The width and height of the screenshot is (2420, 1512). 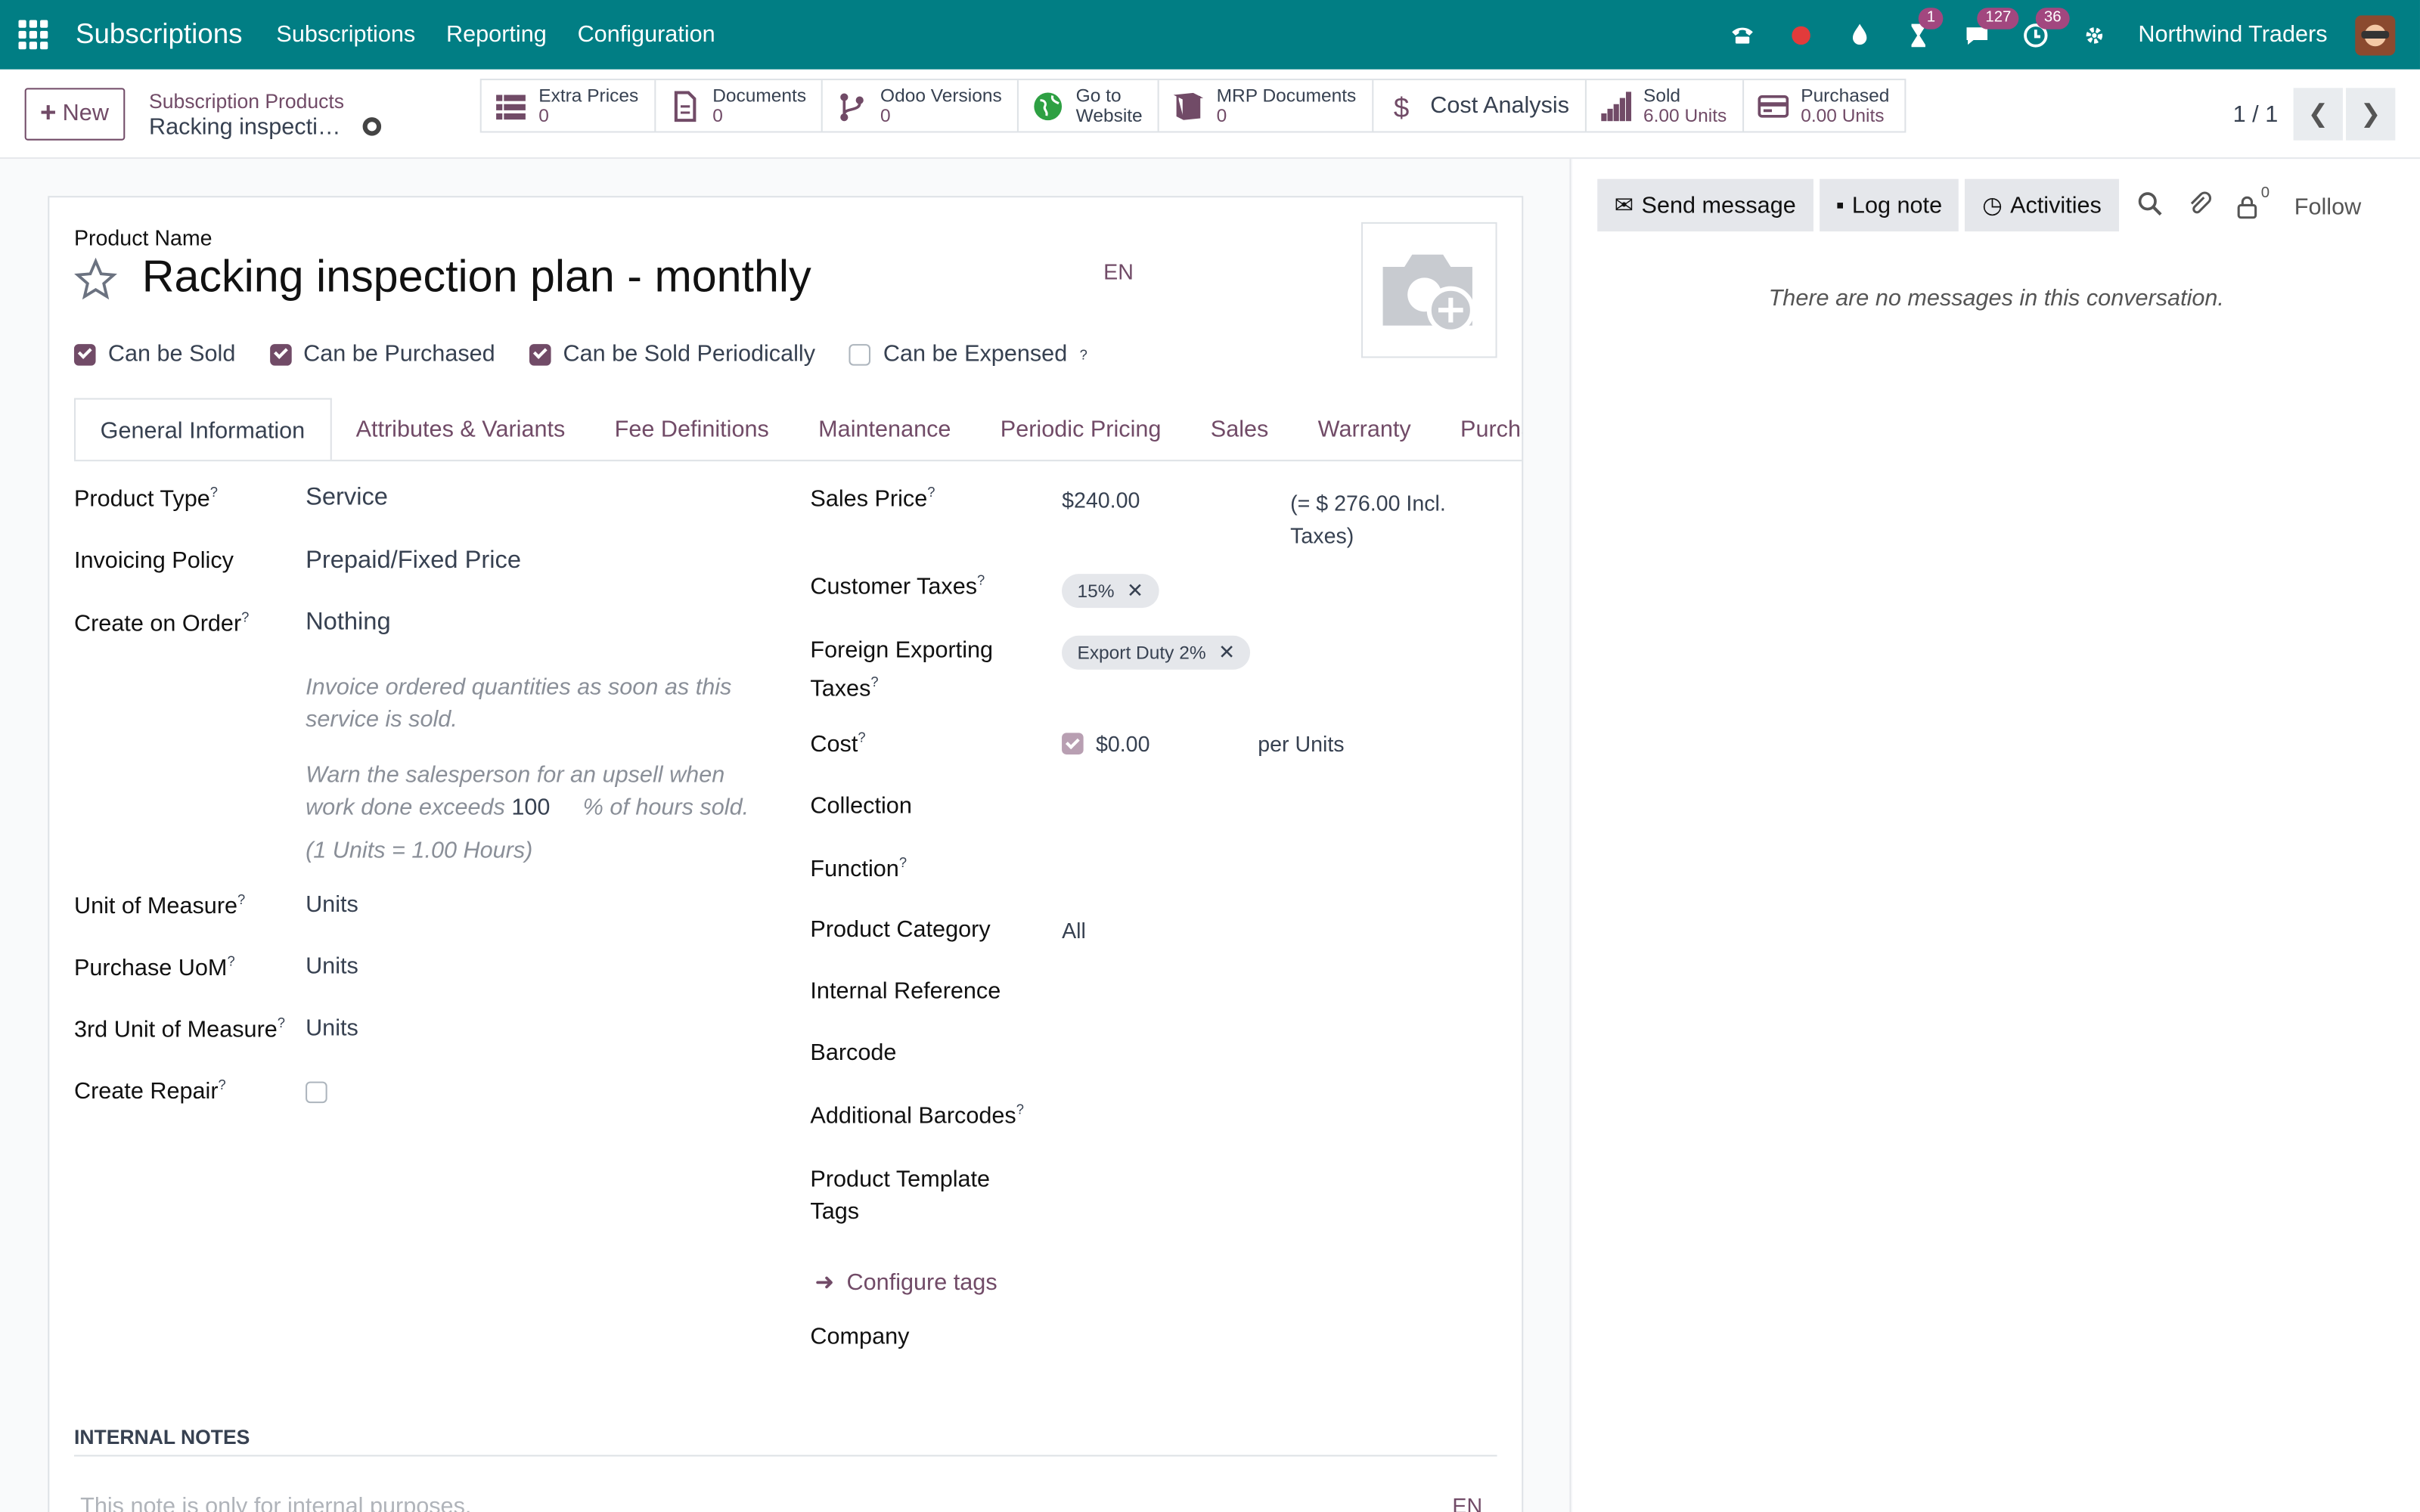 I want to click on clock-icon: 36, so click(x=2045, y=29).